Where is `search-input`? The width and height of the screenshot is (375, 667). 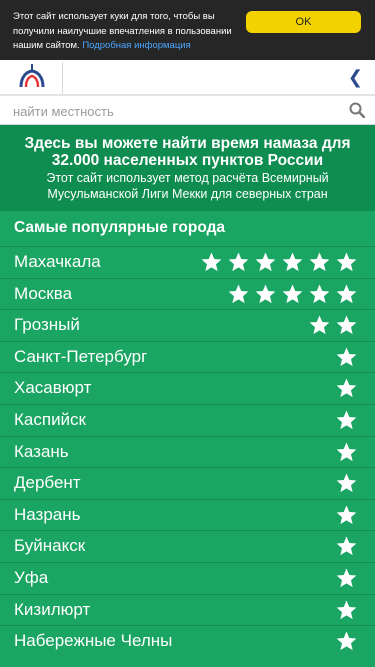 search-input is located at coordinates (173, 111).